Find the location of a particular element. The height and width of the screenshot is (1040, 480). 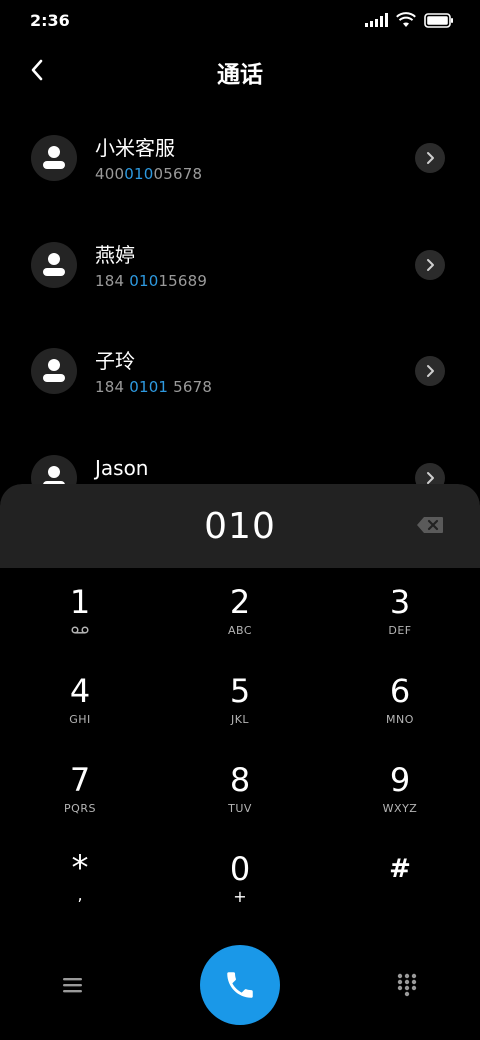

key-digit: 3 is located at coordinates (400, 602).